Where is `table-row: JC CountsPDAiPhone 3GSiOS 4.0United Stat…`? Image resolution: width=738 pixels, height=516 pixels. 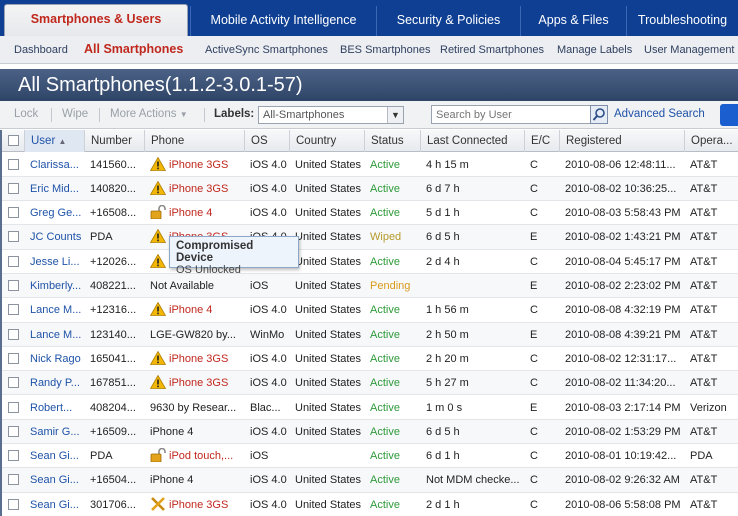 table-row: JC CountsPDAiPhone 3GSiOS 4.0United Stat… is located at coordinates (369, 237).